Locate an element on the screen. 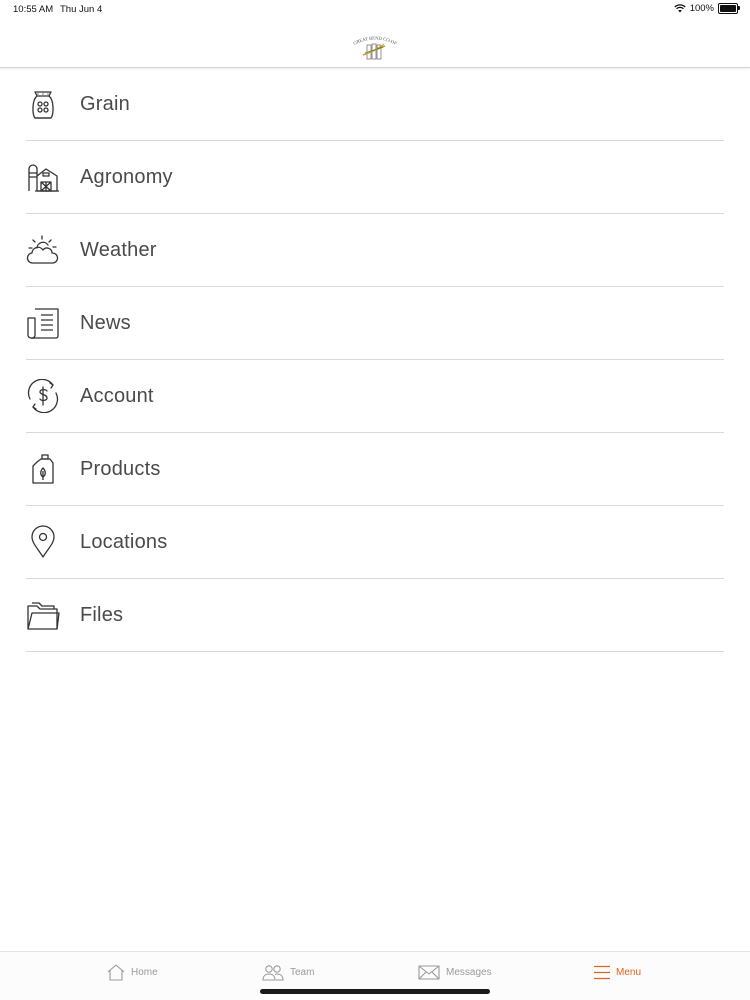 The width and height of the screenshot is (750, 1000). menu-item-locations: Locations is located at coordinates (375, 542).